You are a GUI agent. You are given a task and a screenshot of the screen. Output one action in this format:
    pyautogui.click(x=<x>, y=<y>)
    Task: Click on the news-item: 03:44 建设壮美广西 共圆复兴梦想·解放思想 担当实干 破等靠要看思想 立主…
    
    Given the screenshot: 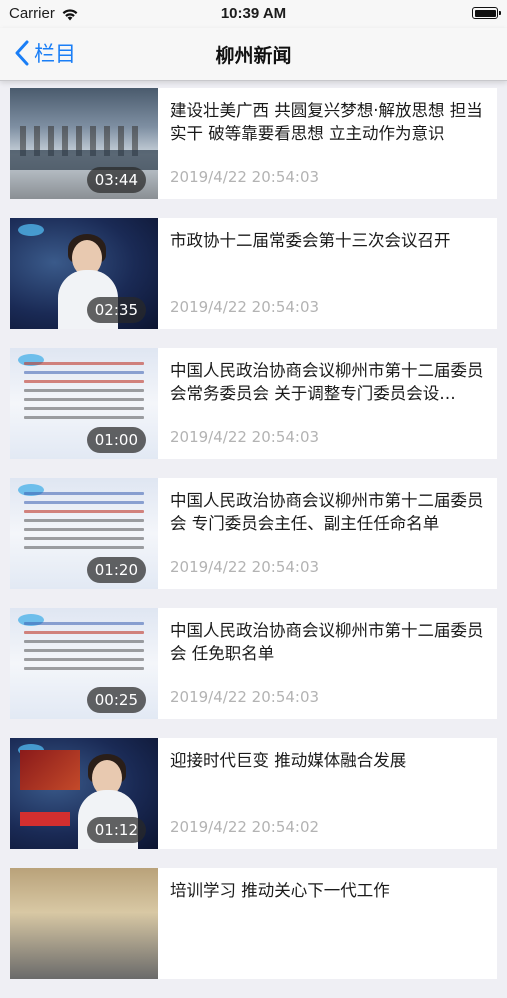 What is the action you would take?
    pyautogui.click(x=253, y=143)
    